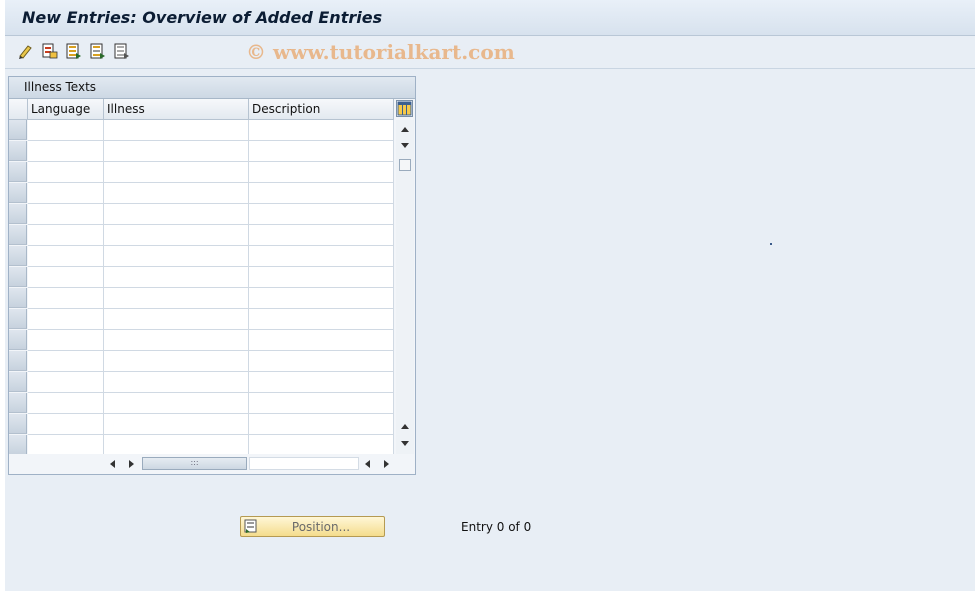 The height and width of the screenshot is (591, 975). I want to click on scroll-down-arrow-icon, so click(405, 146).